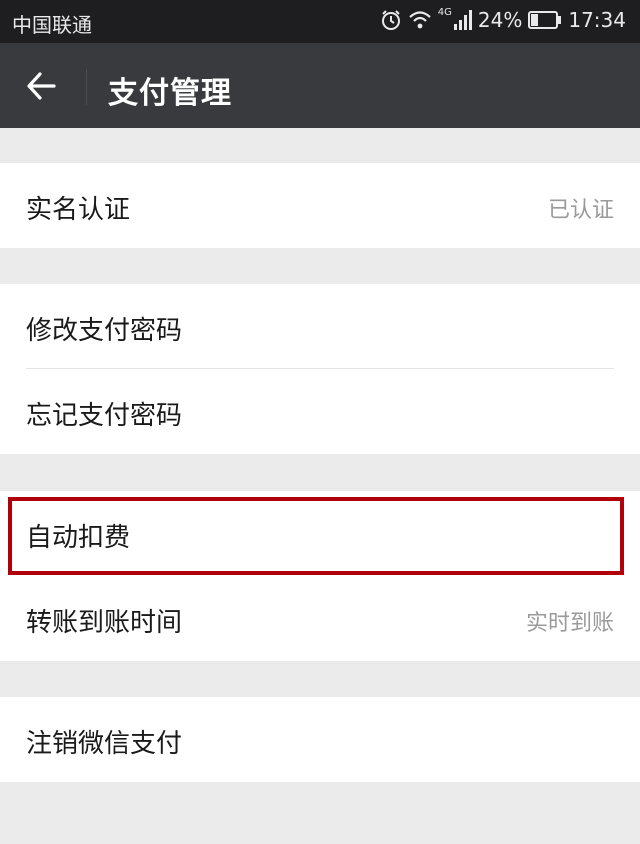  What do you see at coordinates (78, 210) in the screenshot?
I see `row-label: 实名认证` at bounding box center [78, 210].